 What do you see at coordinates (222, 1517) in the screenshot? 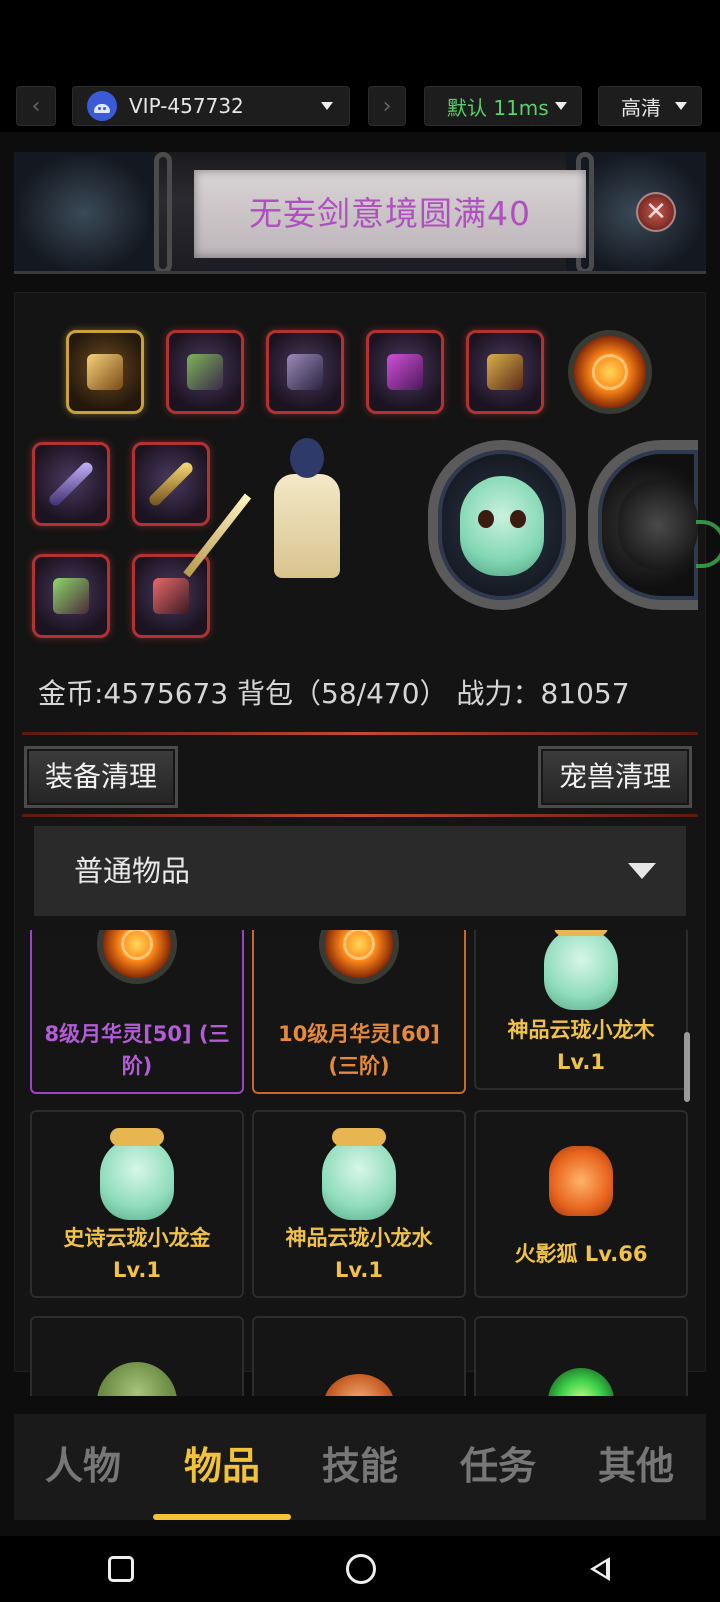
I see `active-tab-indicator` at bounding box center [222, 1517].